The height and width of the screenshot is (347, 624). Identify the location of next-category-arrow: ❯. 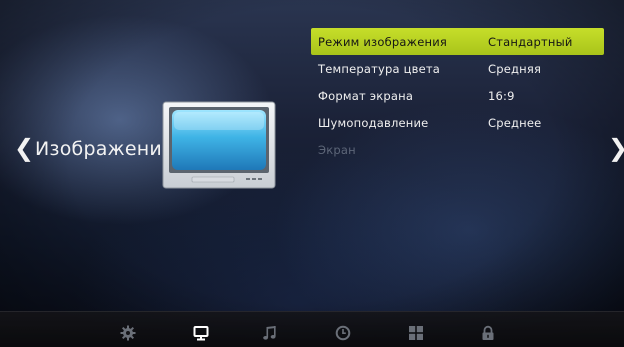
(616, 148).